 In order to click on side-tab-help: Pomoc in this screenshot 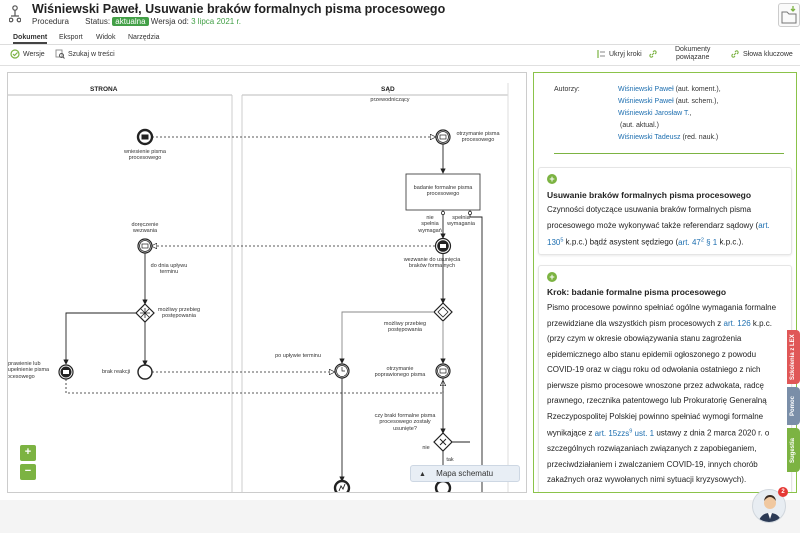, I will do `click(793, 406)`.